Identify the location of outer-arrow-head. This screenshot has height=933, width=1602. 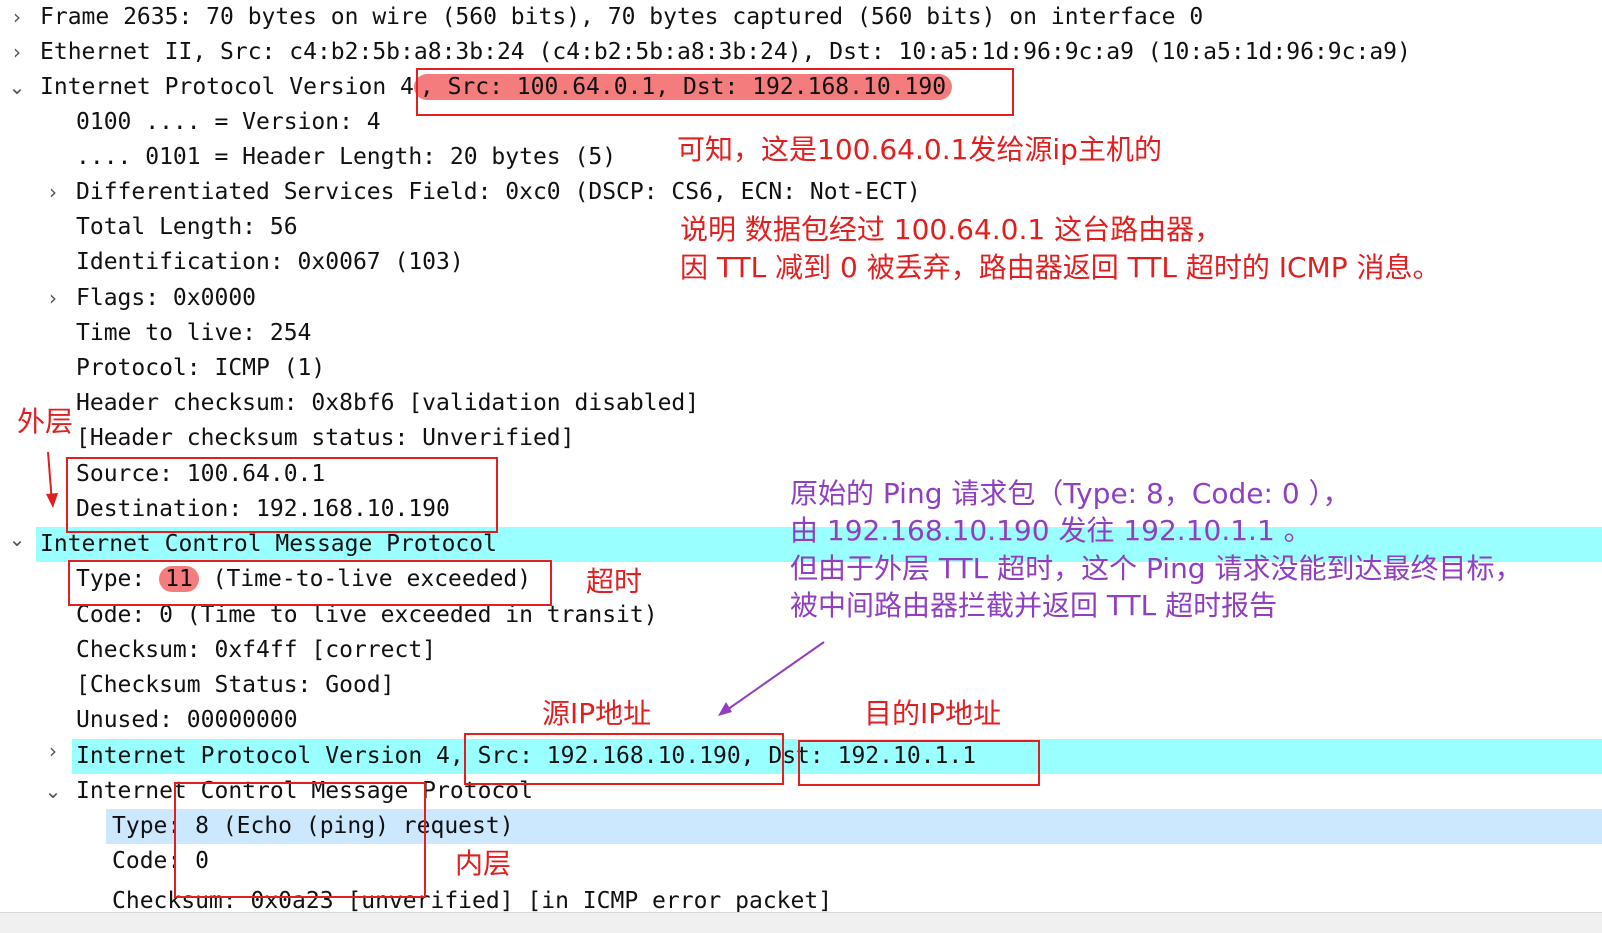
(52, 500).